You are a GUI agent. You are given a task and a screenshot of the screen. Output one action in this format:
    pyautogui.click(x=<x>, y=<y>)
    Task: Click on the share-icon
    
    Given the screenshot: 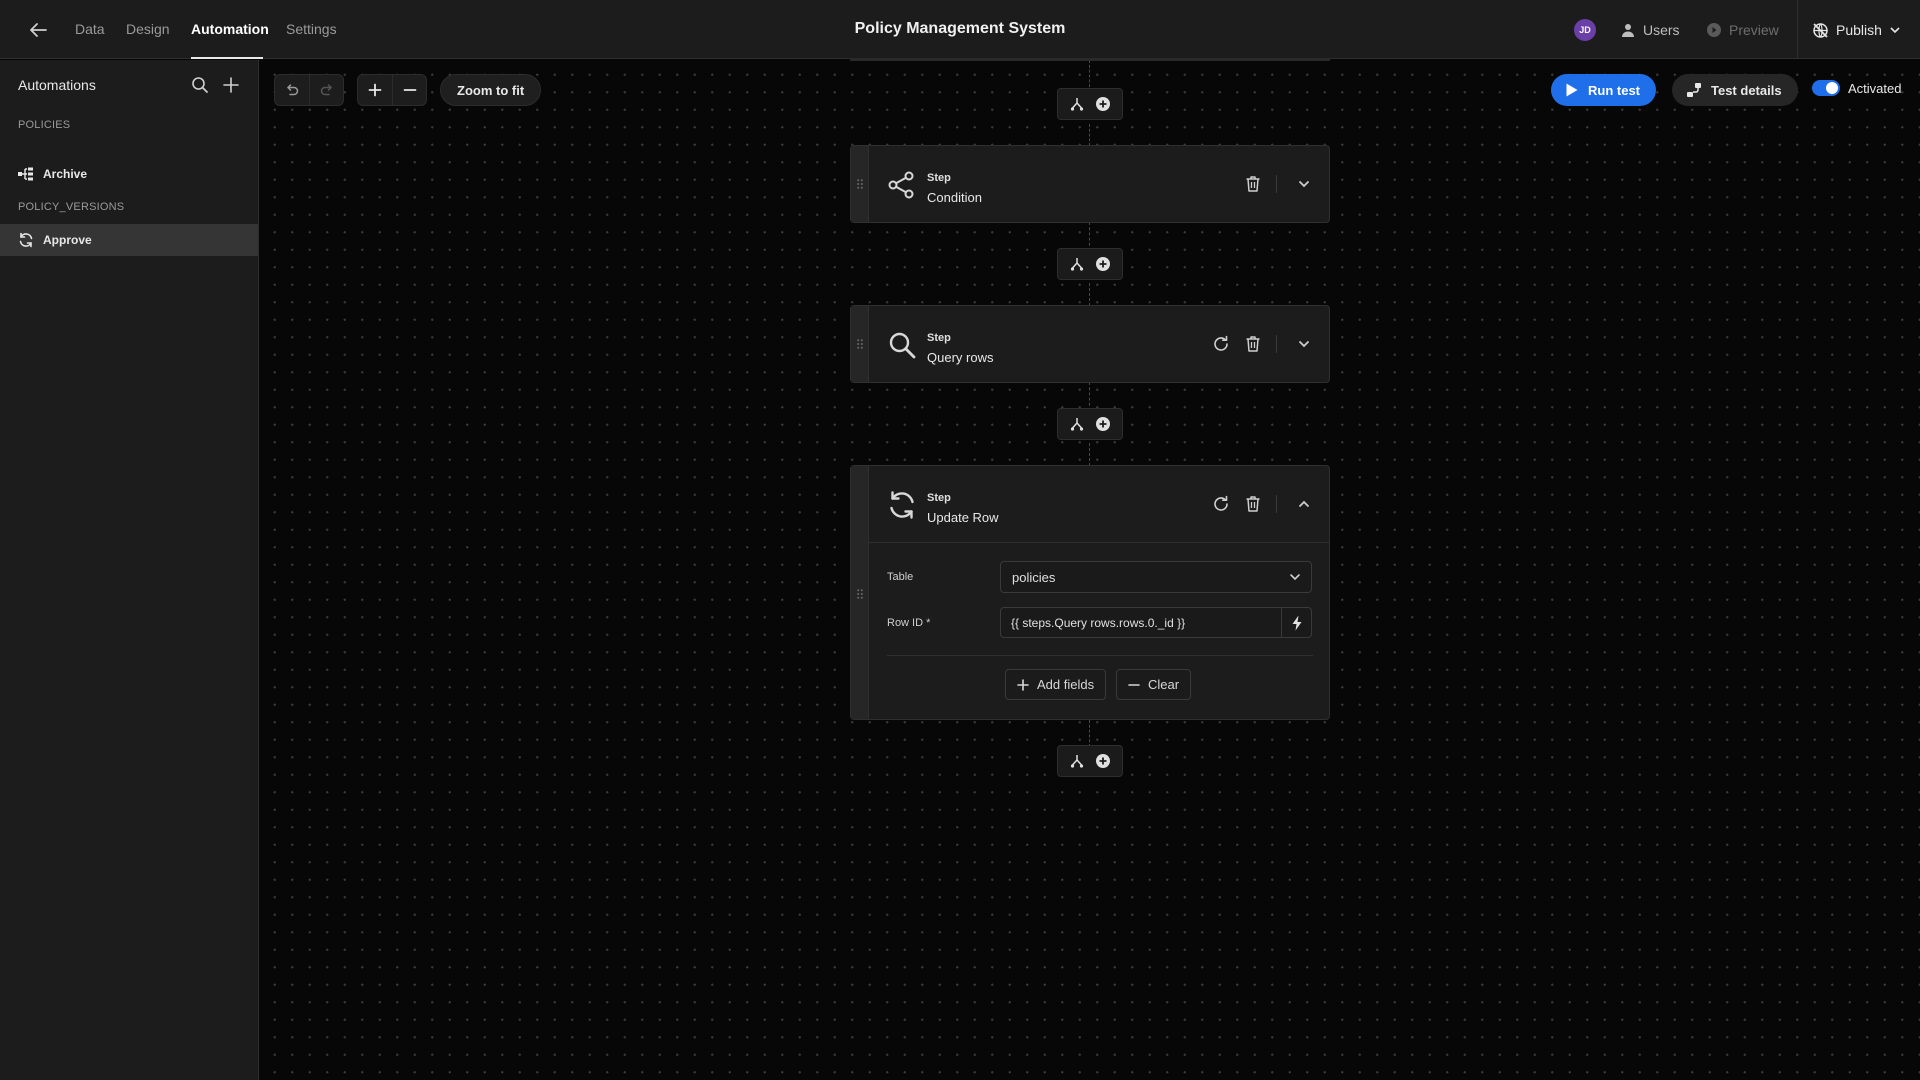 What is the action you would take?
    pyautogui.click(x=902, y=185)
    